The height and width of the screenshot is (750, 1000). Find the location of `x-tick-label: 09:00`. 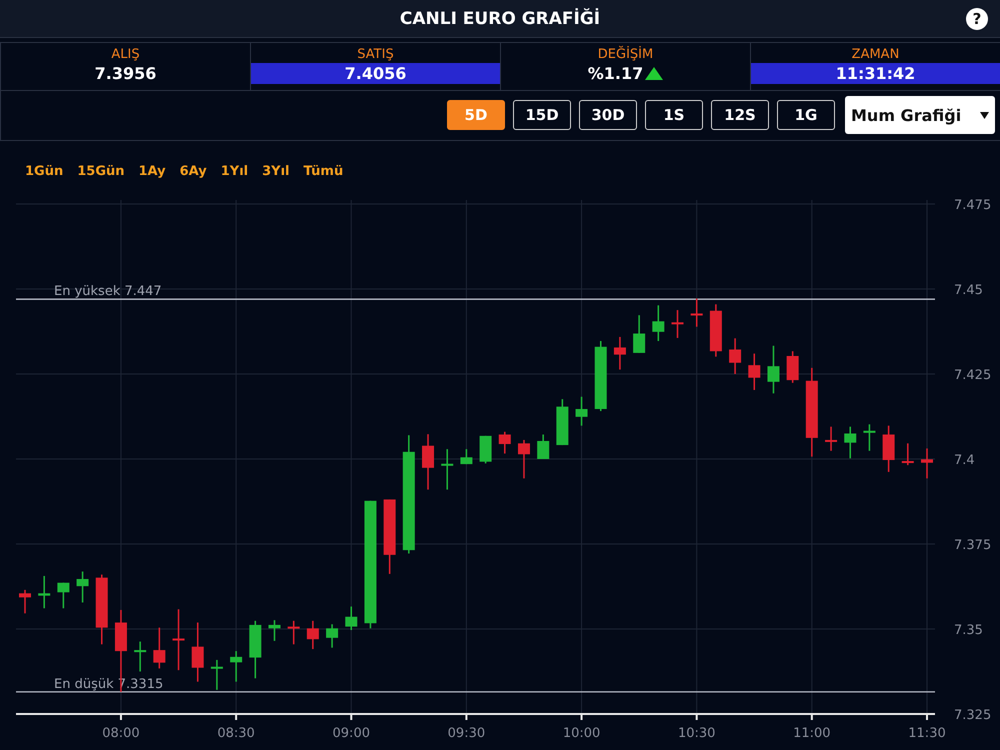

x-tick-label: 09:00 is located at coordinates (351, 733).